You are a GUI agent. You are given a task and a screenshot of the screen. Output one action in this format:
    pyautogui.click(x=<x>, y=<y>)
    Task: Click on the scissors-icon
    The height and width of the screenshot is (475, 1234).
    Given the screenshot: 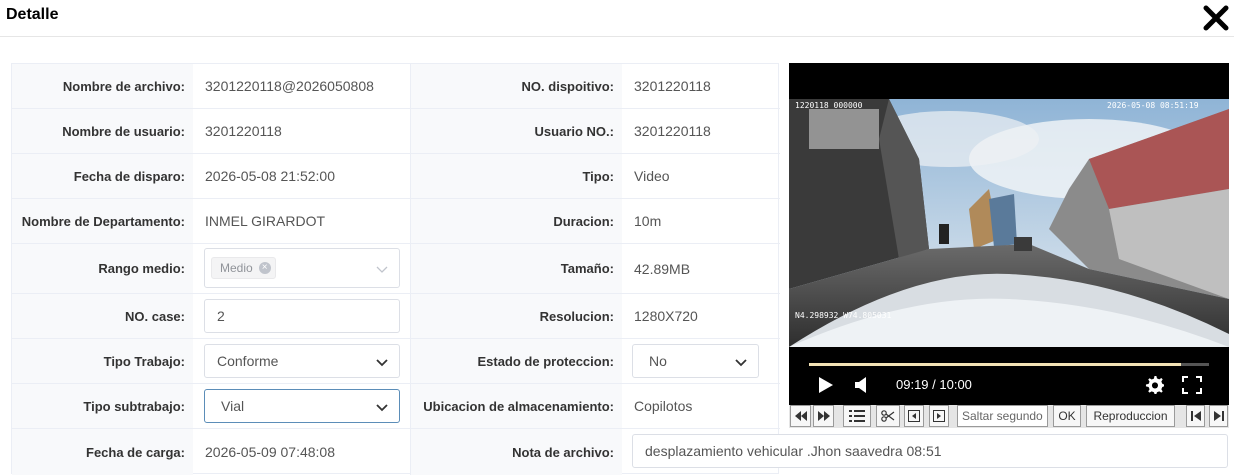 What is the action you would take?
    pyautogui.click(x=888, y=416)
    